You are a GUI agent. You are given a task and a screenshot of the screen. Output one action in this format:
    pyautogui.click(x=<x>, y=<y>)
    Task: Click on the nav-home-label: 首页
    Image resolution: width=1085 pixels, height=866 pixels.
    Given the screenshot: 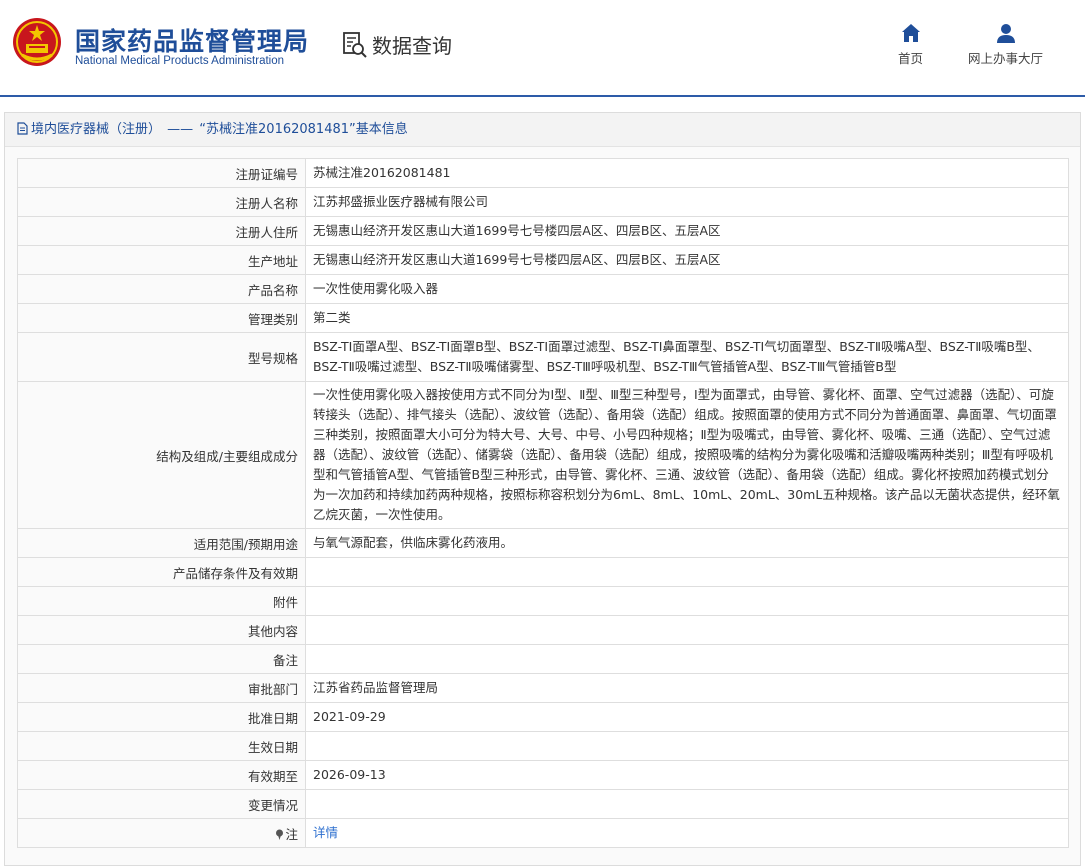 What is the action you would take?
    pyautogui.click(x=911, y=58)
    